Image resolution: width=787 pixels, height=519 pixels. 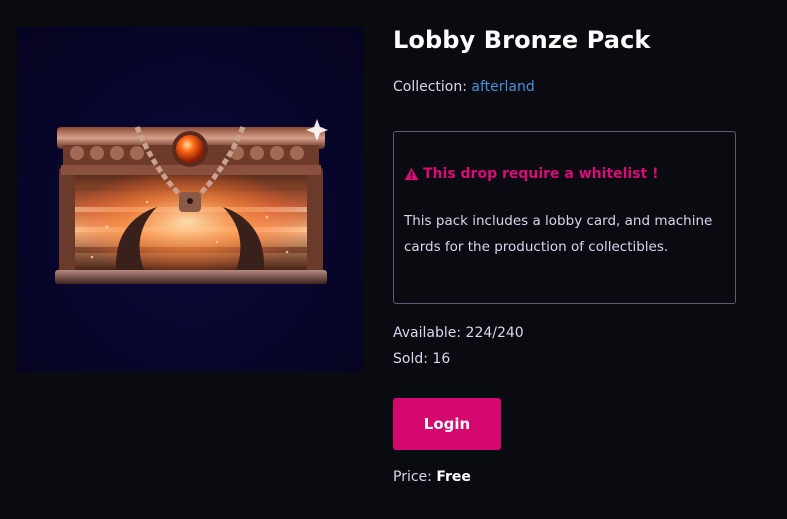 I want to click on collection-label: Collection:, so click(x=430, y=87).